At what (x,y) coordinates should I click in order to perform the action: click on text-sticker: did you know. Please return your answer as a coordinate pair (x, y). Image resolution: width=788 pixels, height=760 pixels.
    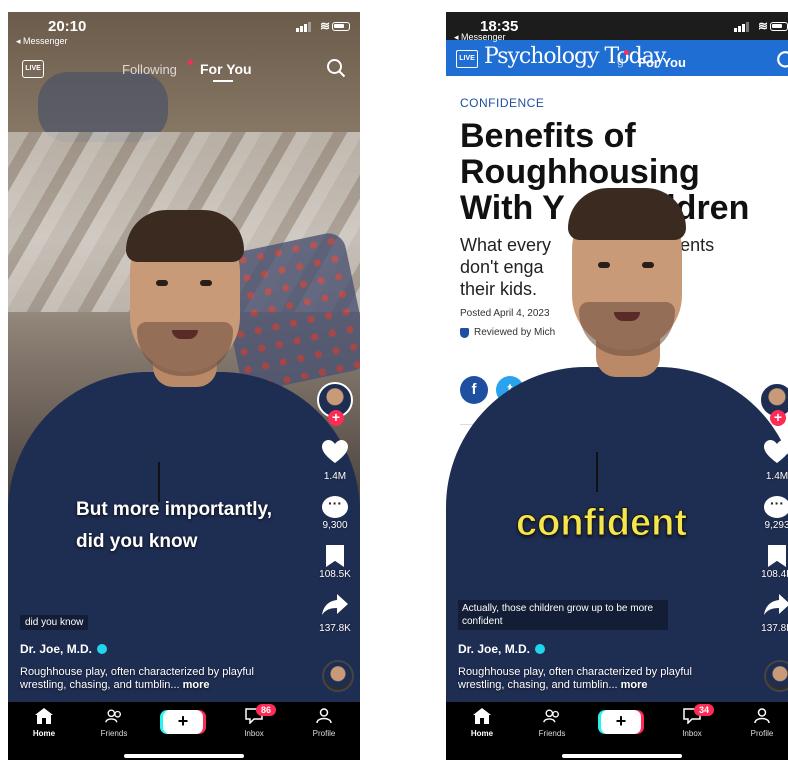
    Looking at the image, I should click on (54, 622).